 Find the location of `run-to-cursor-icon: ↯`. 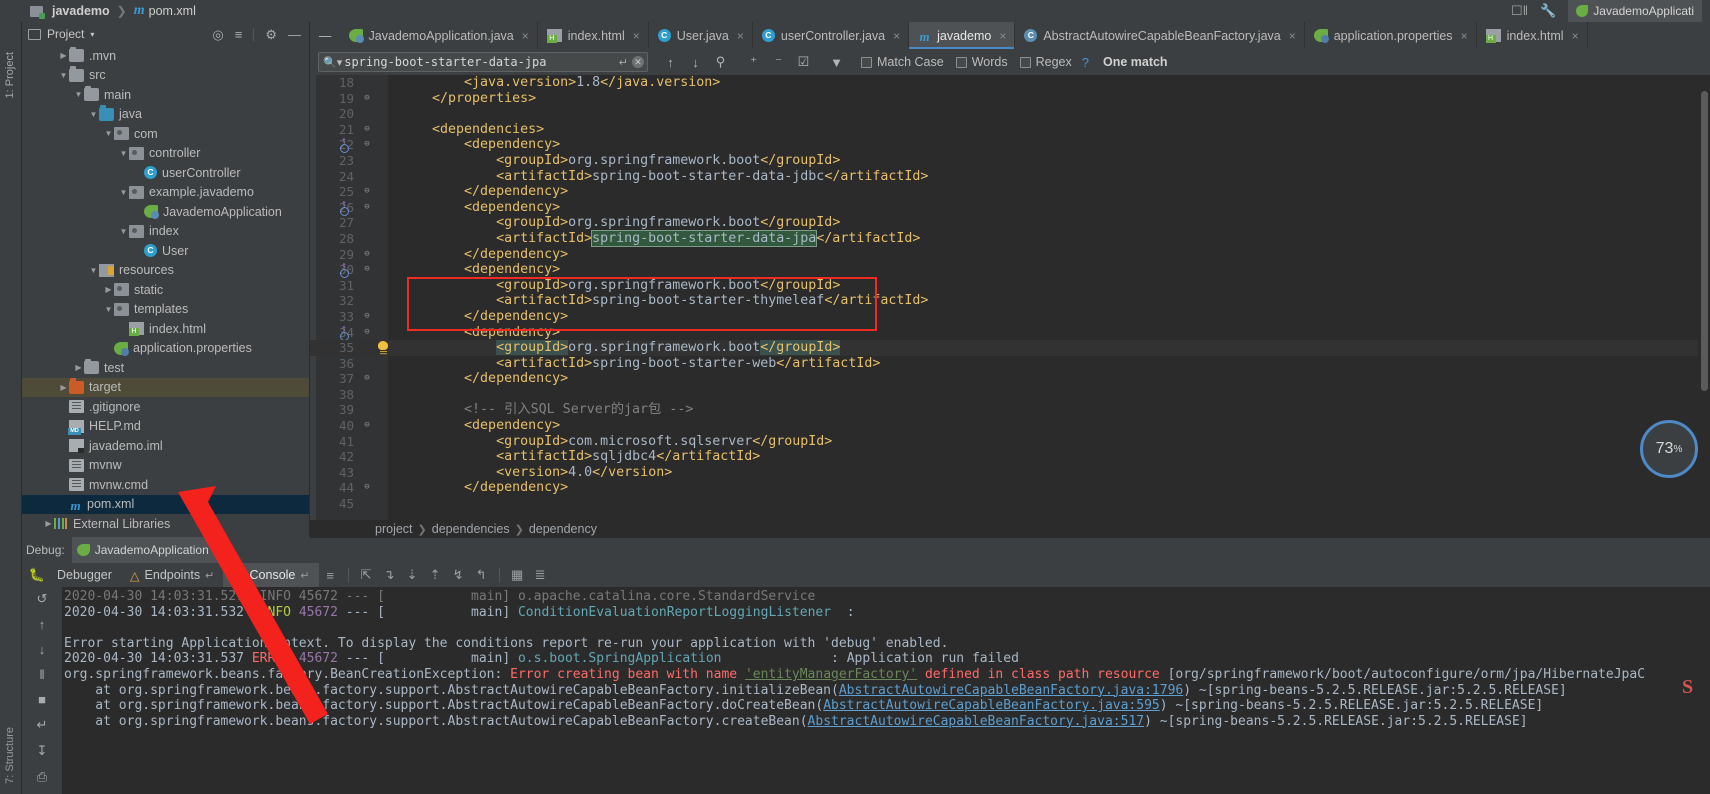

run-to-cursor-icon: ↯ is located at coordinates (458, 575).